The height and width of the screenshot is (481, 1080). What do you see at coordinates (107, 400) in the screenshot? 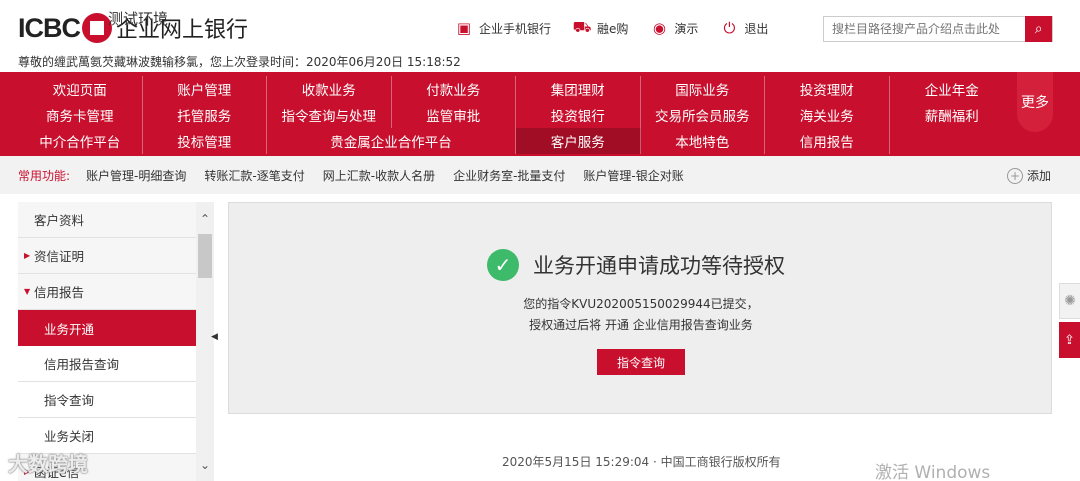
I see `sidebar-item-instruction-query: 指令查询` at bounding box center [107, 400].